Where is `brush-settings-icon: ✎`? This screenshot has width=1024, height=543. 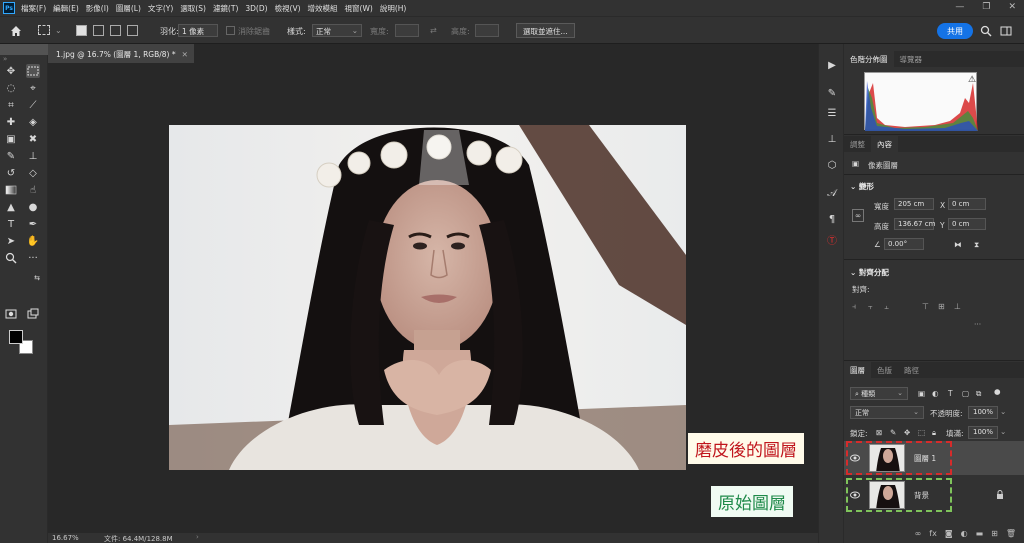 brush-settings-icon: ✎ is located at coordinates (832, 93).